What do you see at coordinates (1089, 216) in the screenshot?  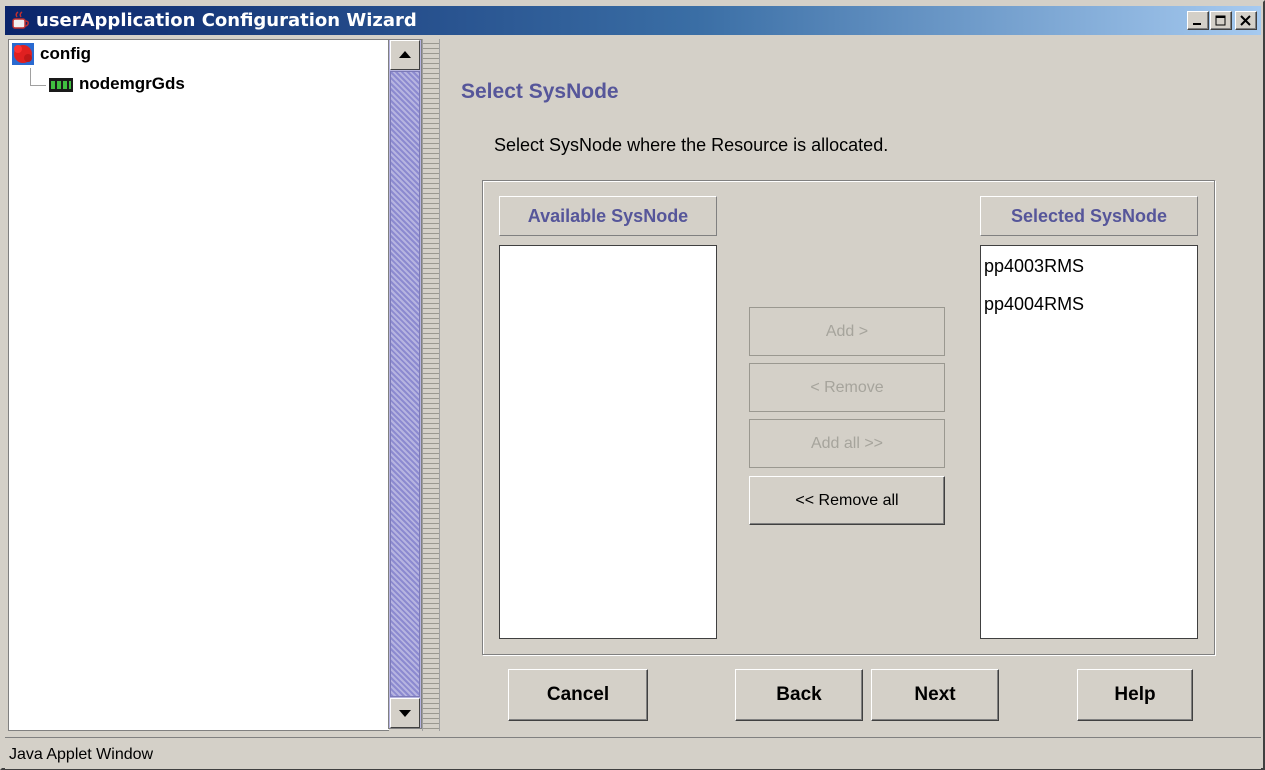 I see `selected-sysnode-header: Selected SysNode` at bounding box center [1089, 216].